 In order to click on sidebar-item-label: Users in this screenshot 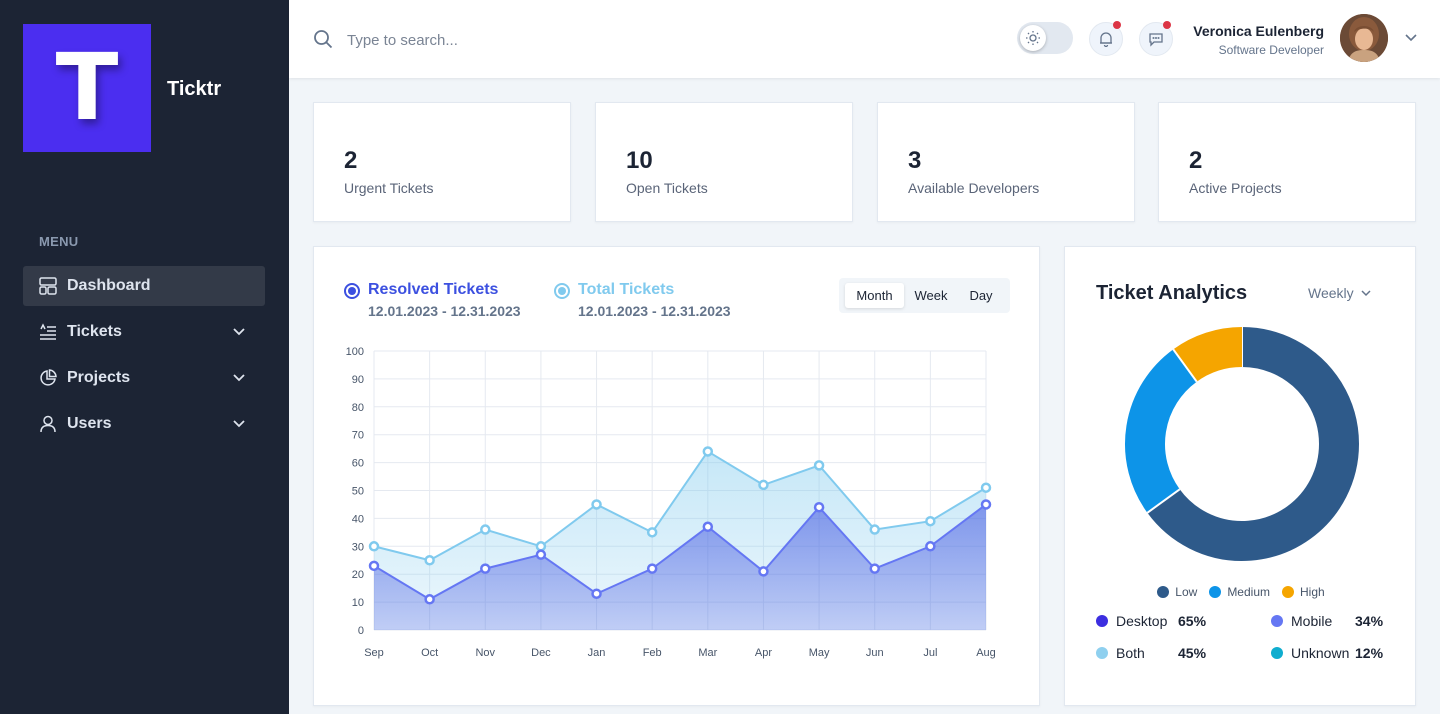, I will do `click(89, 423)`.